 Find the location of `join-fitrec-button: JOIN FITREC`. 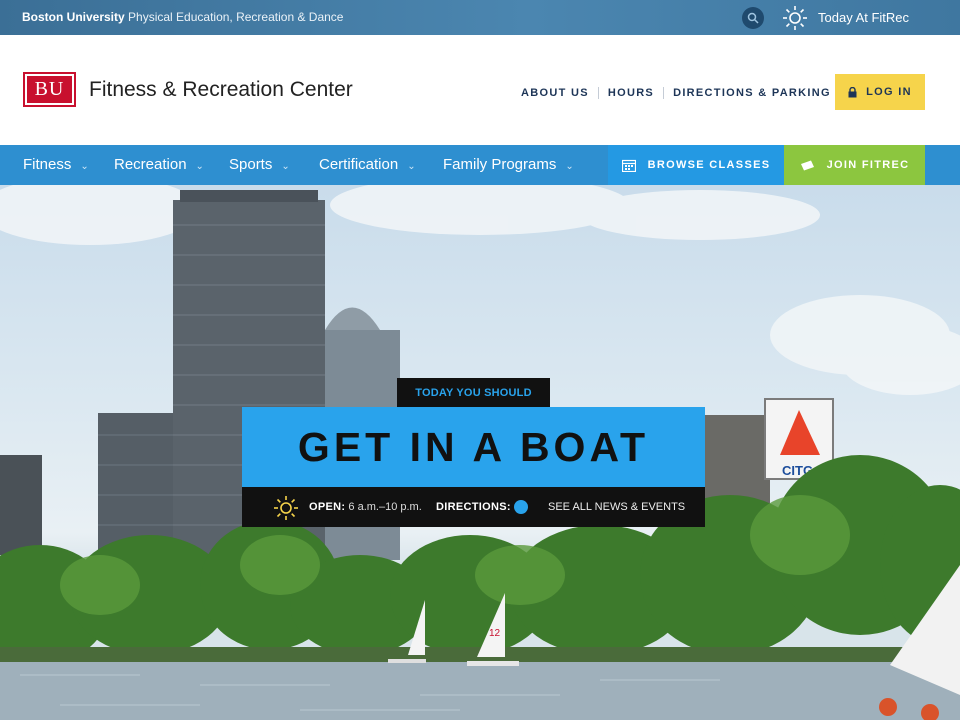

join-fitrec-button: JOIN FITREC is located at coordinates (854, 165).